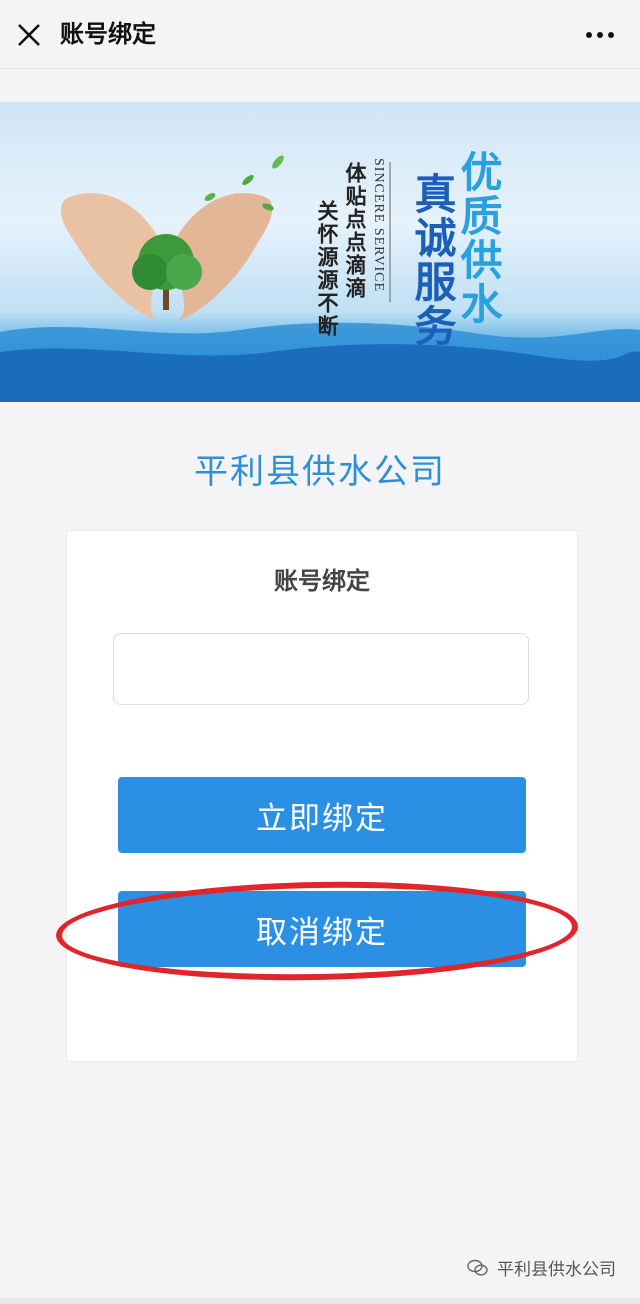 This screenshot has width=640, height=1304. I want to click on top-nav-bar: 账号绑定, so click(320, 34).